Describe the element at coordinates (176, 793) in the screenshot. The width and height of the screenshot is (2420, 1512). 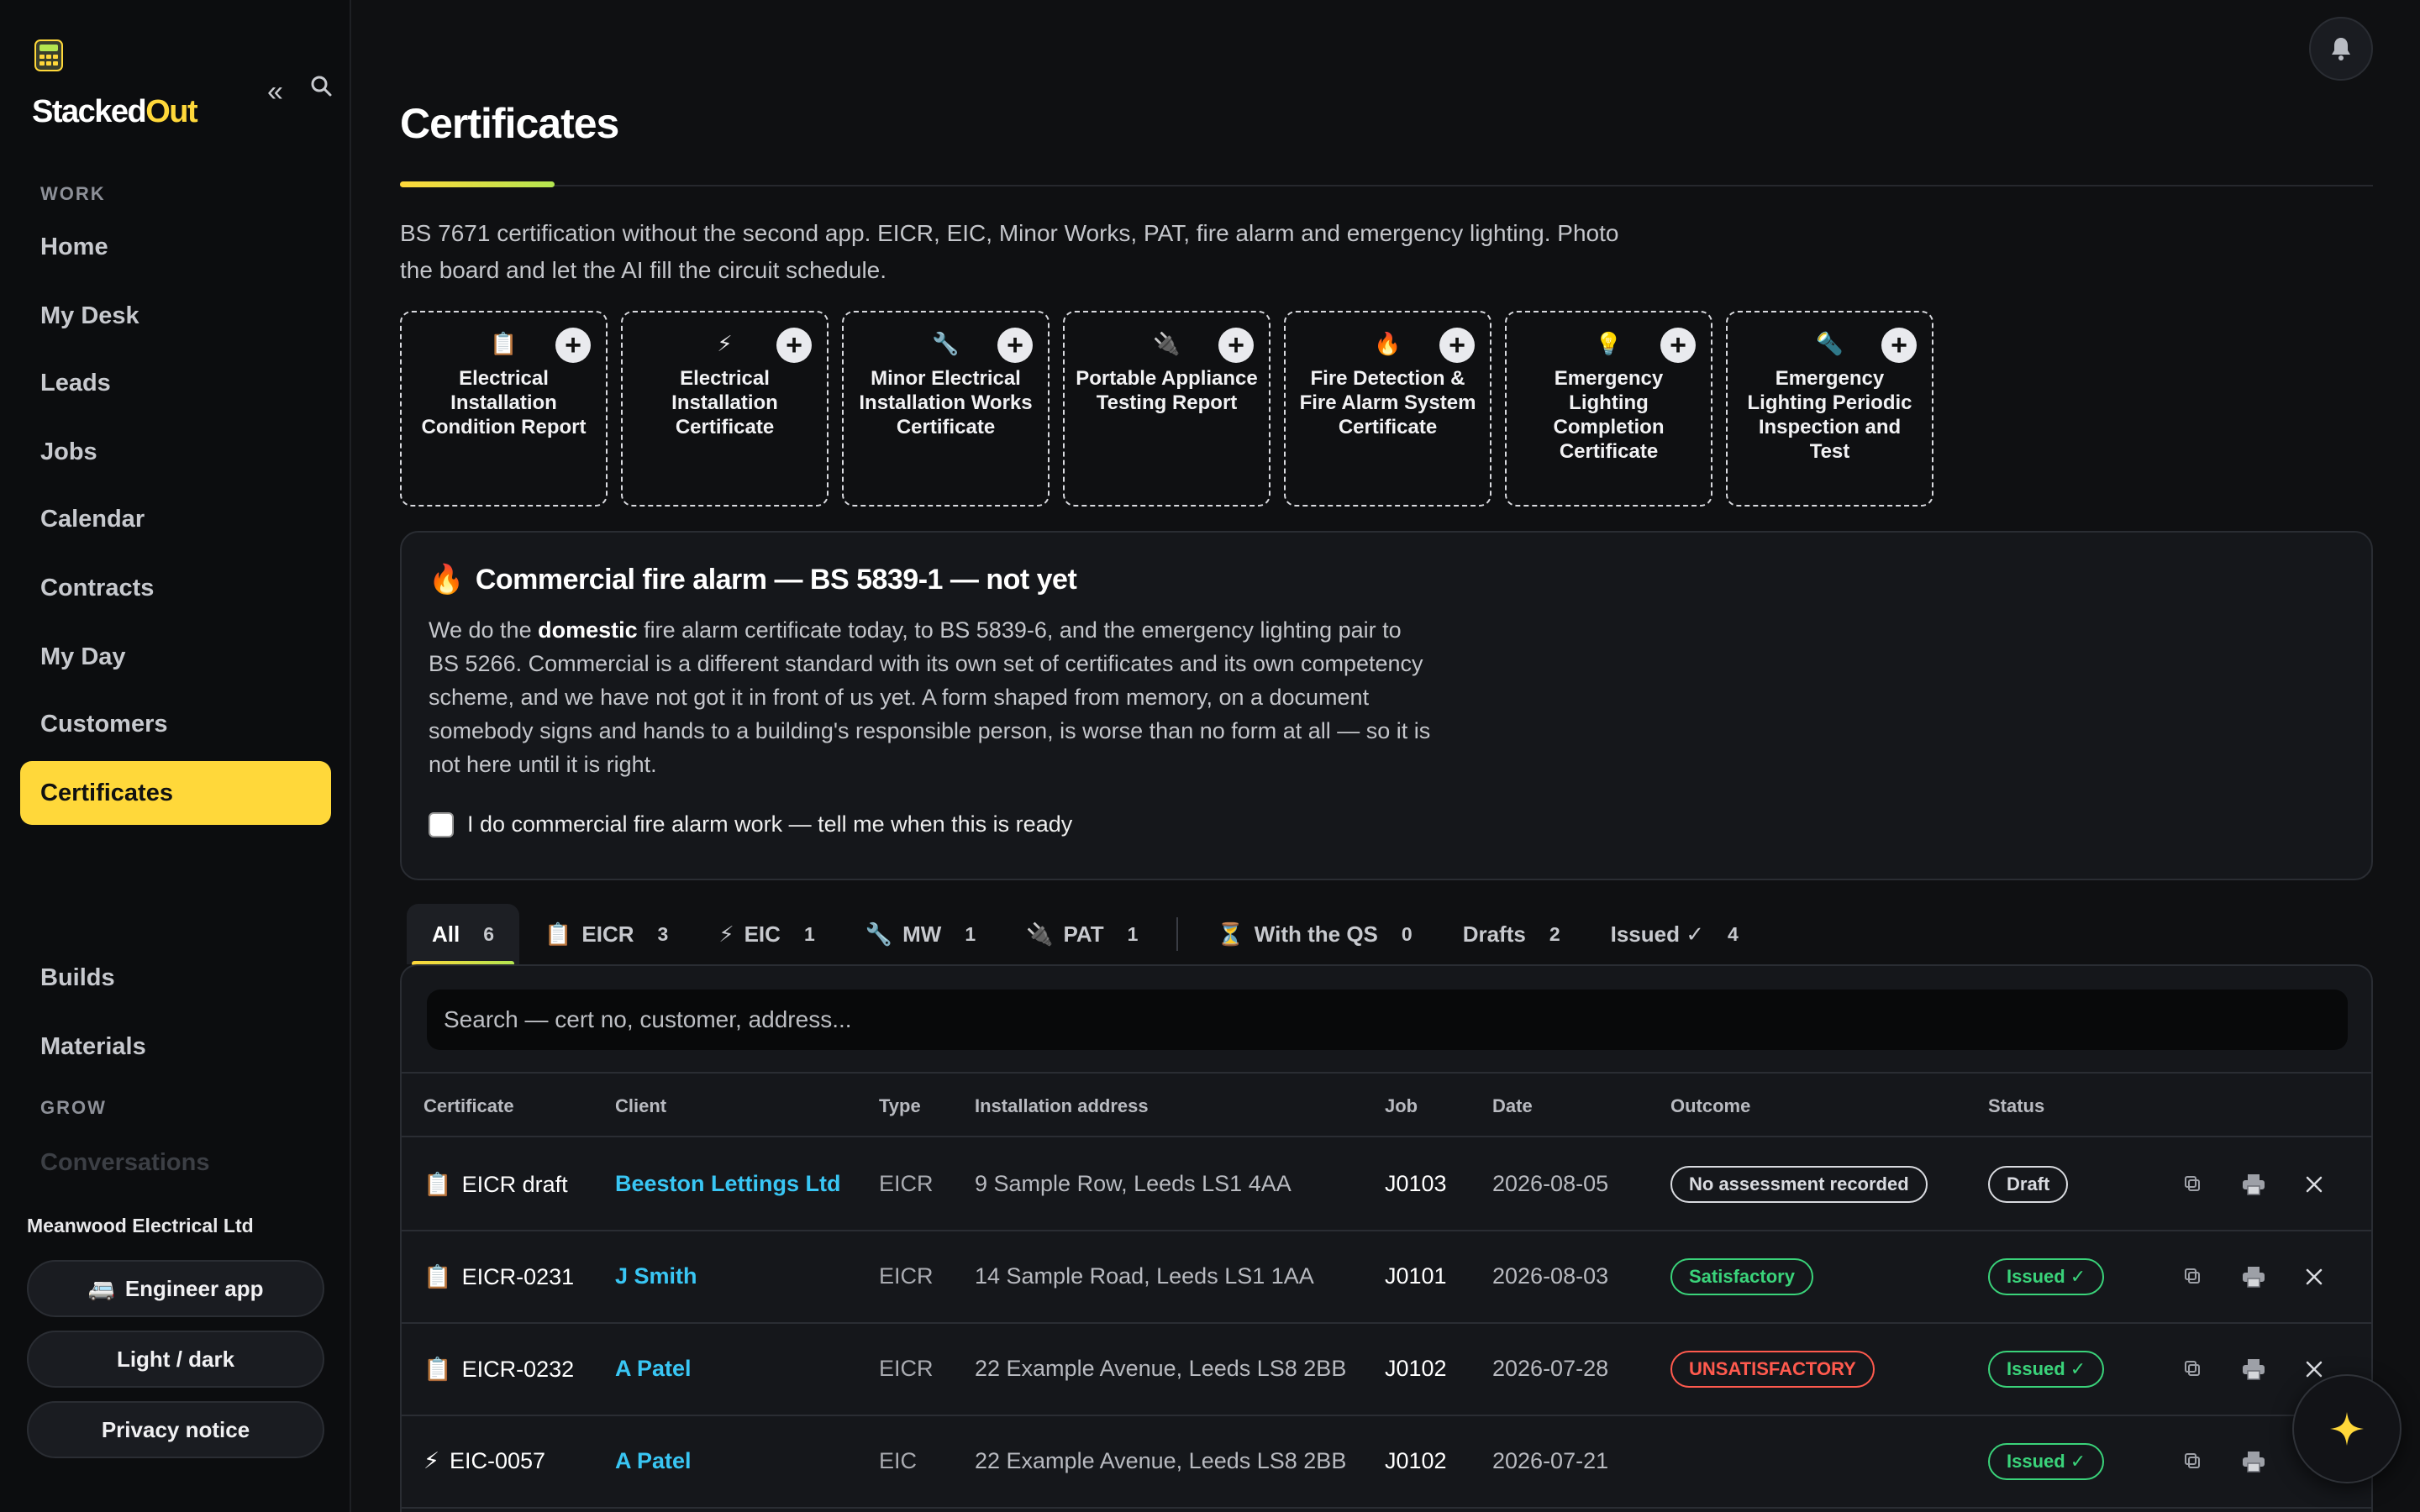
I see `nav-certificates: Certificates` at that location.